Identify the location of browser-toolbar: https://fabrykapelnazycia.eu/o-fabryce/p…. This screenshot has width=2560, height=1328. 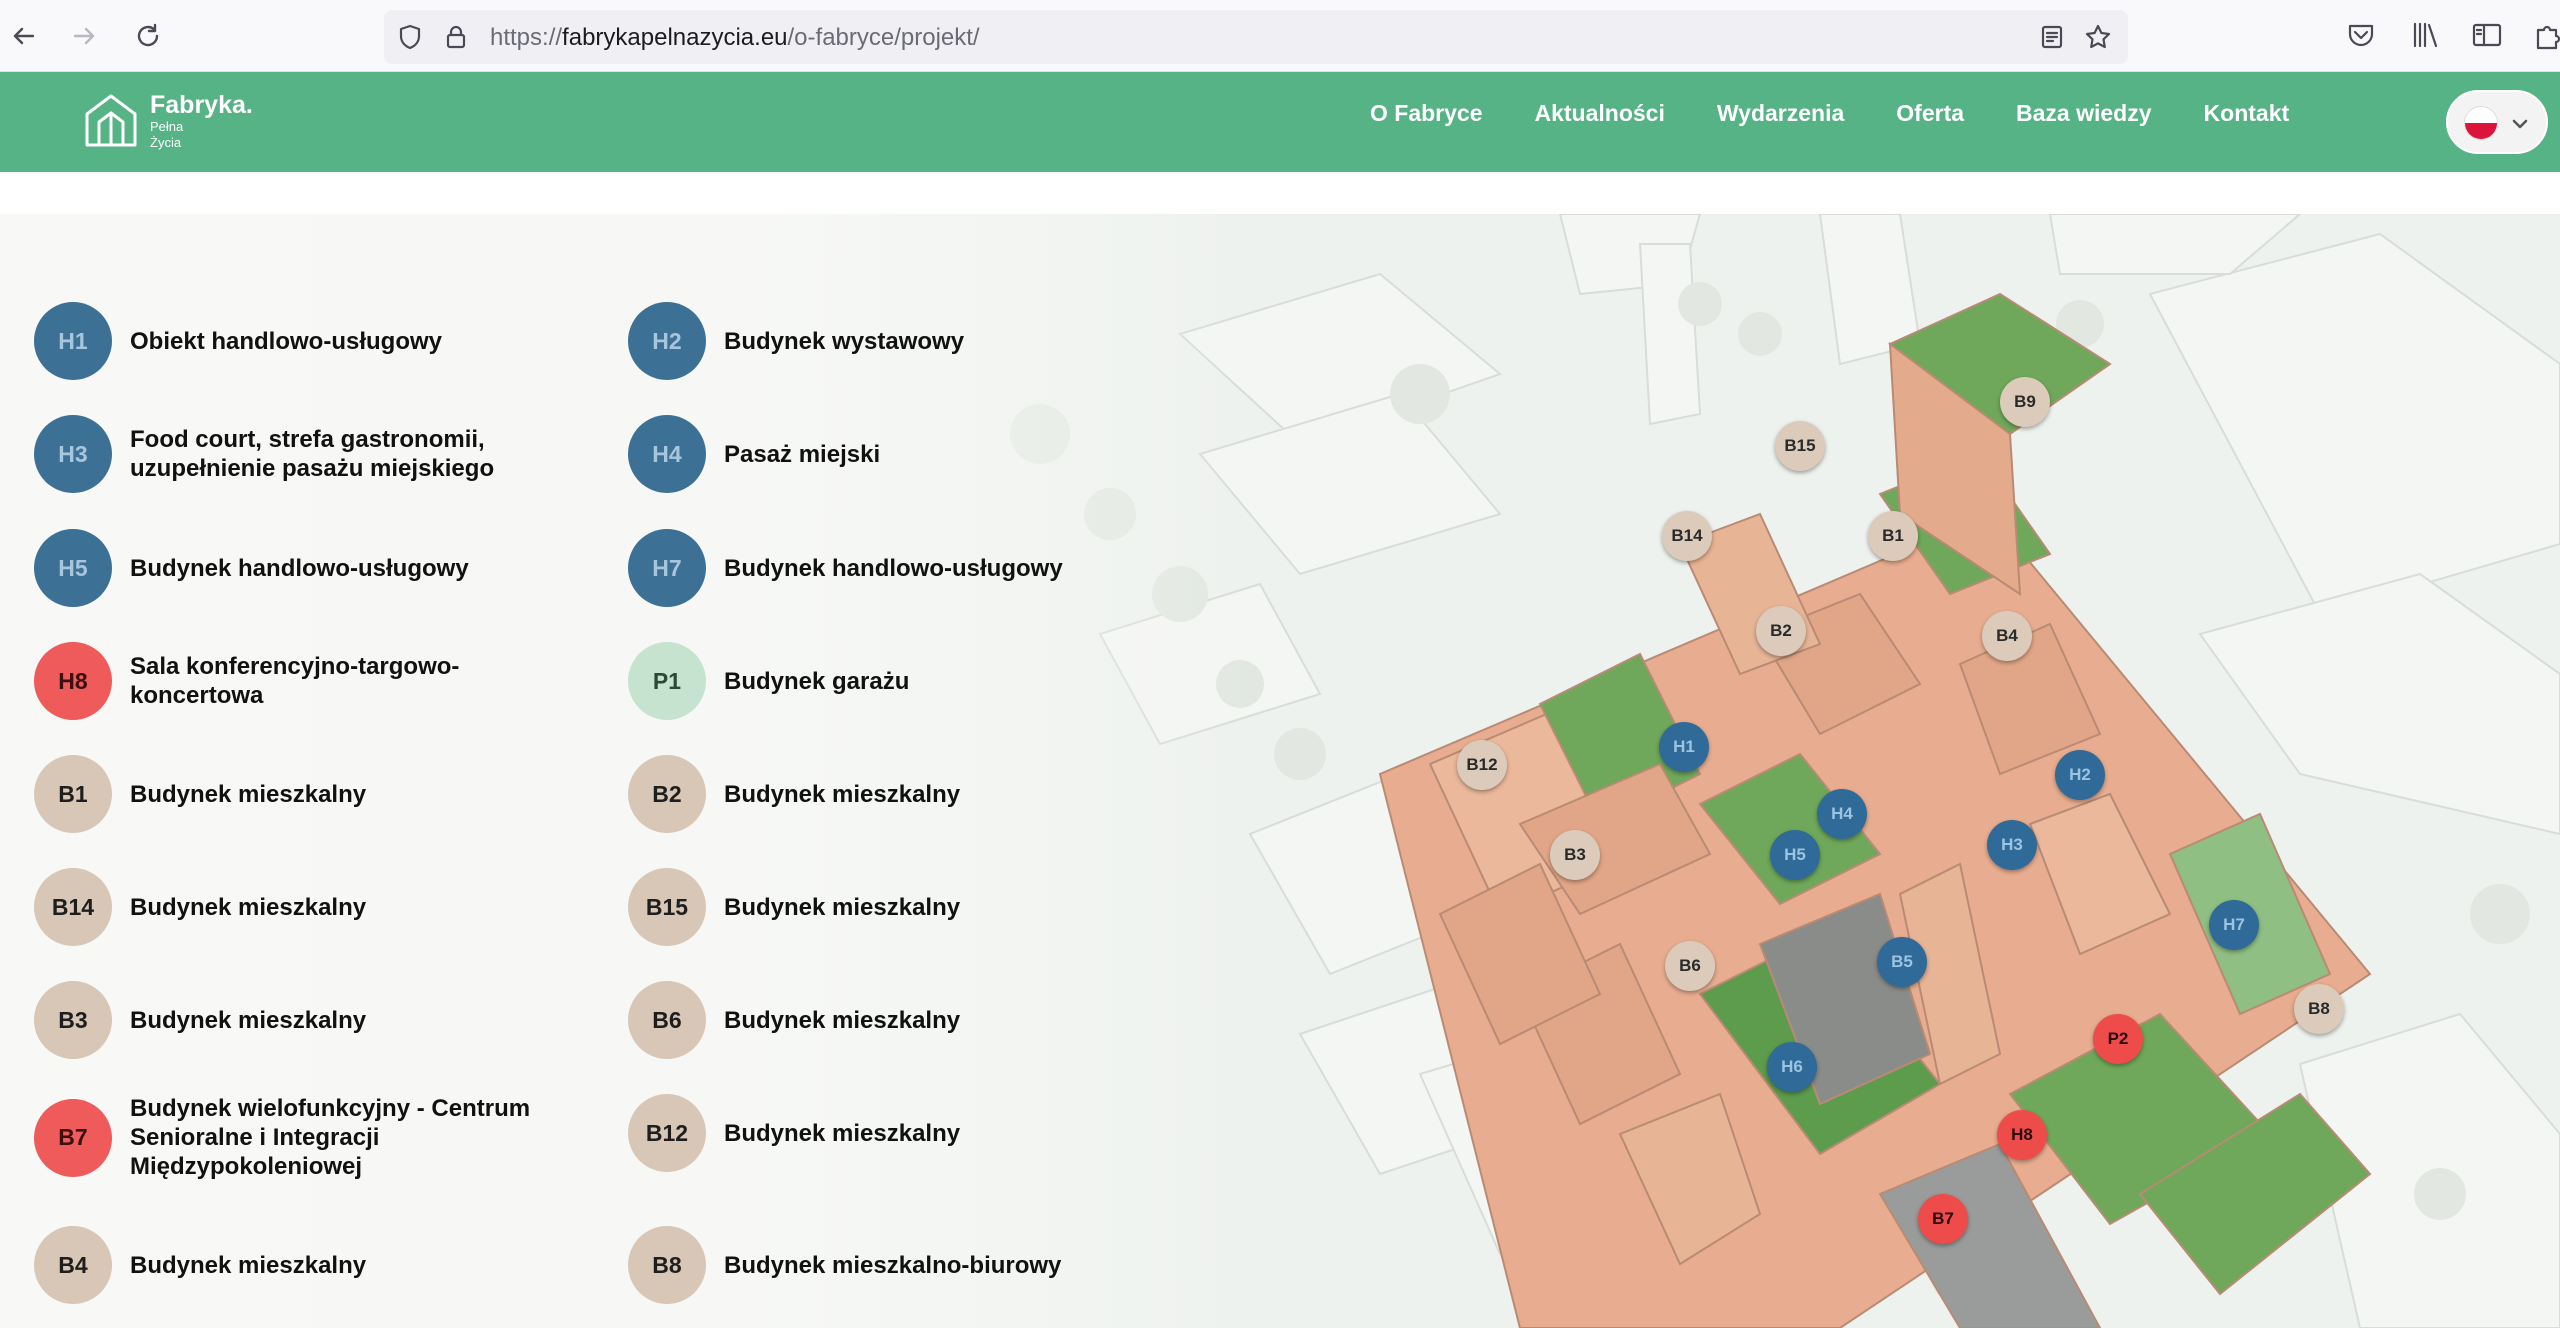
(1280, 36).